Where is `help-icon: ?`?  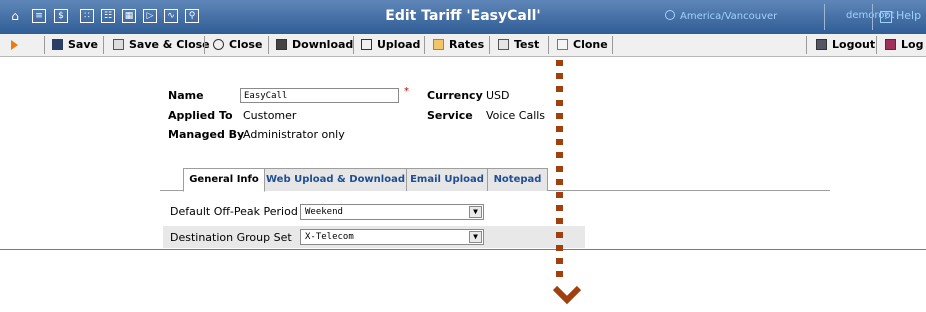
help-icon: ? is located at coordinates (886, 17).